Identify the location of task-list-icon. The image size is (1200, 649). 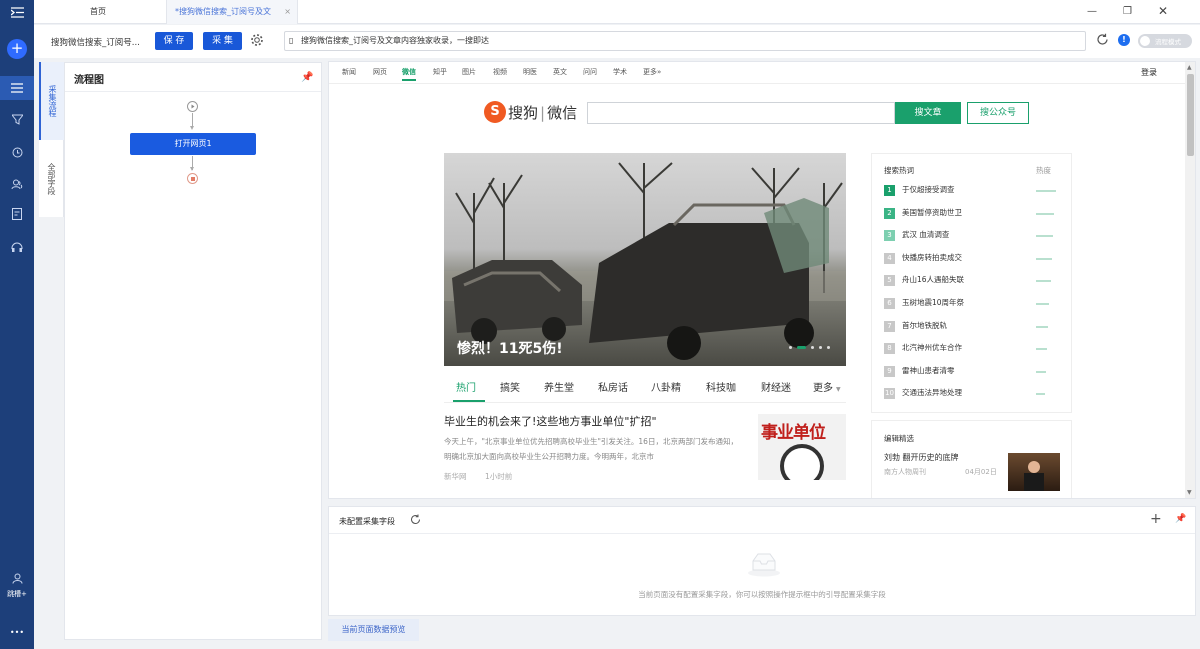
(17, 88).